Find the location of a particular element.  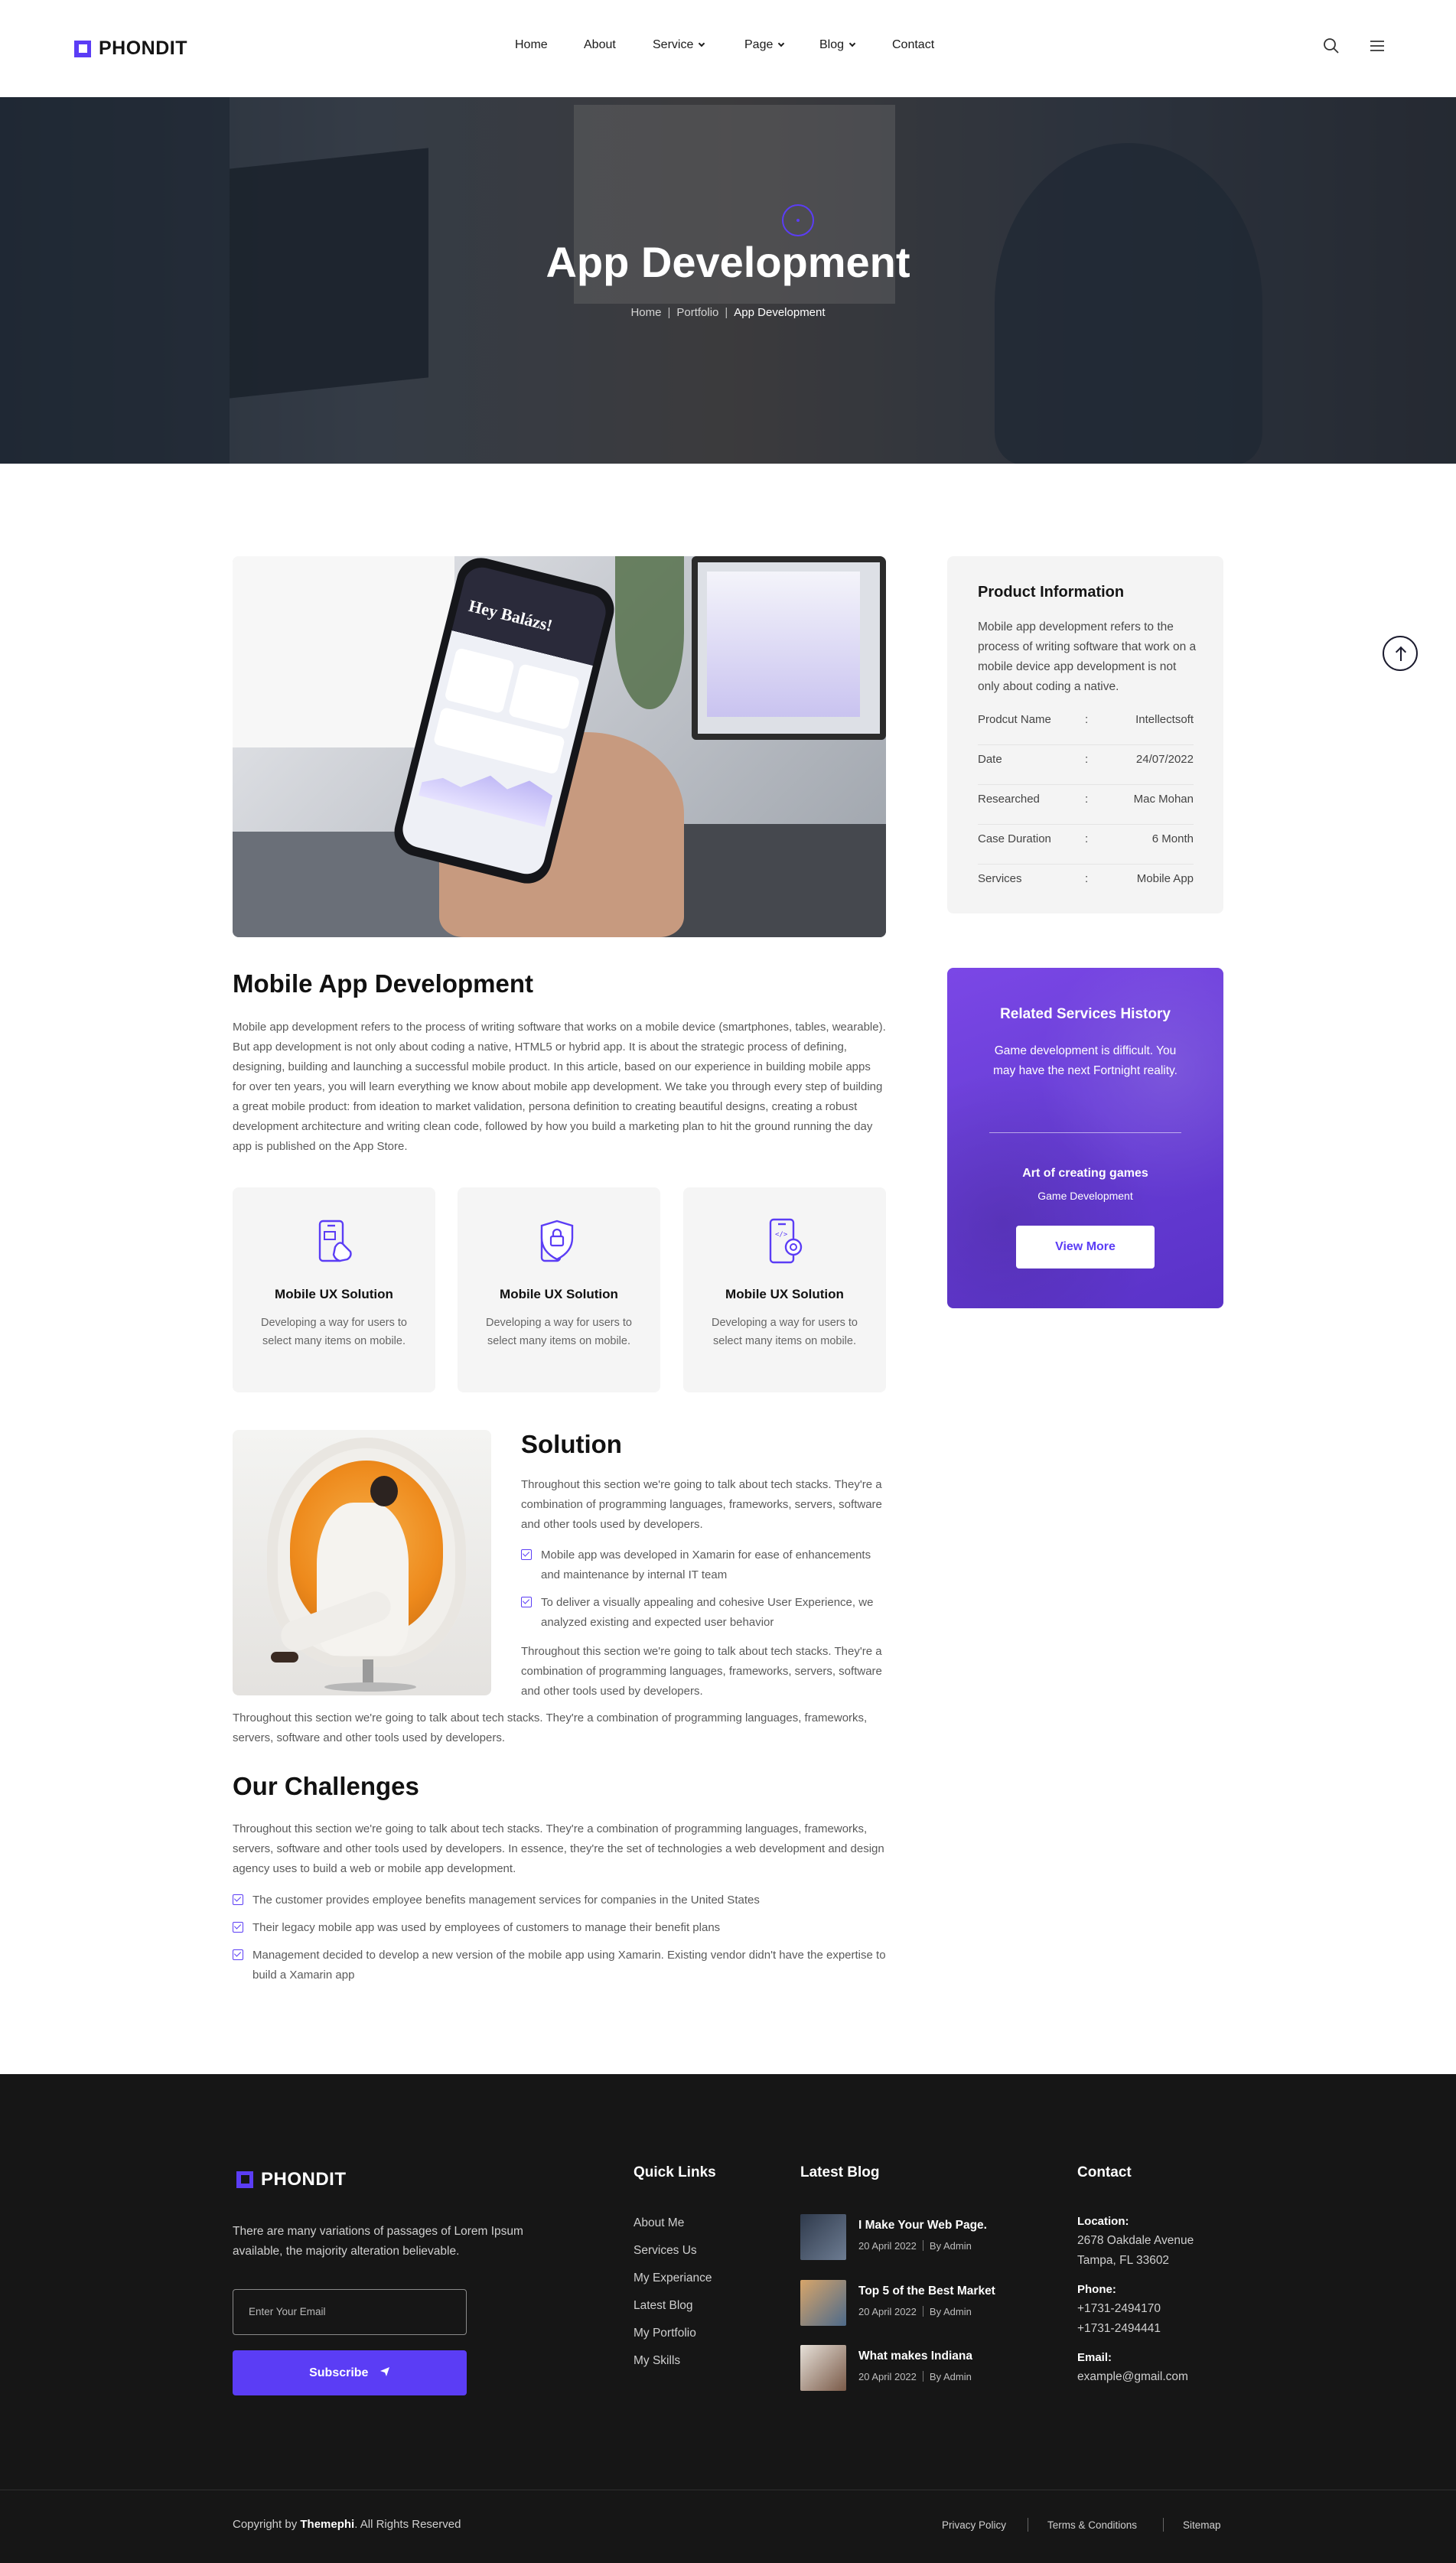

copyright-prefix: Copyright by is located at coordinates (267, 2524).